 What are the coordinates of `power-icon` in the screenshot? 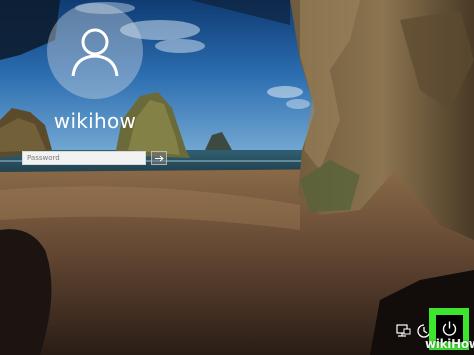 It's located at (449, 328).